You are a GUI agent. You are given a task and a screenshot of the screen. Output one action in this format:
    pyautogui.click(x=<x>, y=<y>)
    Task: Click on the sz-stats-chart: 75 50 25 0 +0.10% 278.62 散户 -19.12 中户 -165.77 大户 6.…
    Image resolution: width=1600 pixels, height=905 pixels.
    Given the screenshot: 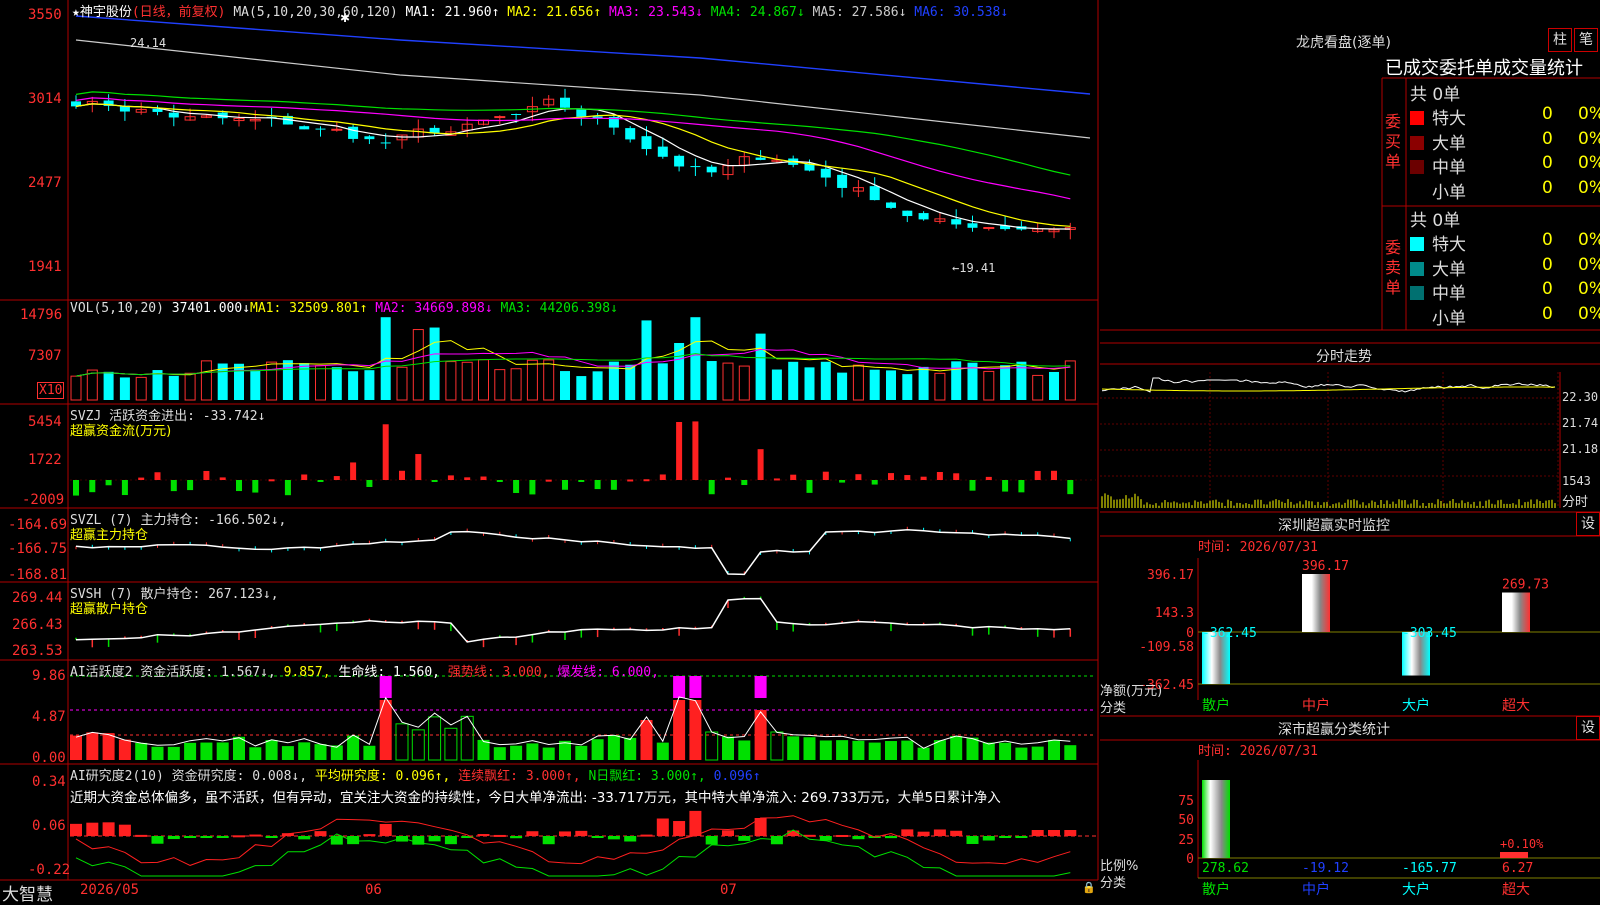 What is the action you would take?
    pyautogui.click(x=1389, y=829)
    